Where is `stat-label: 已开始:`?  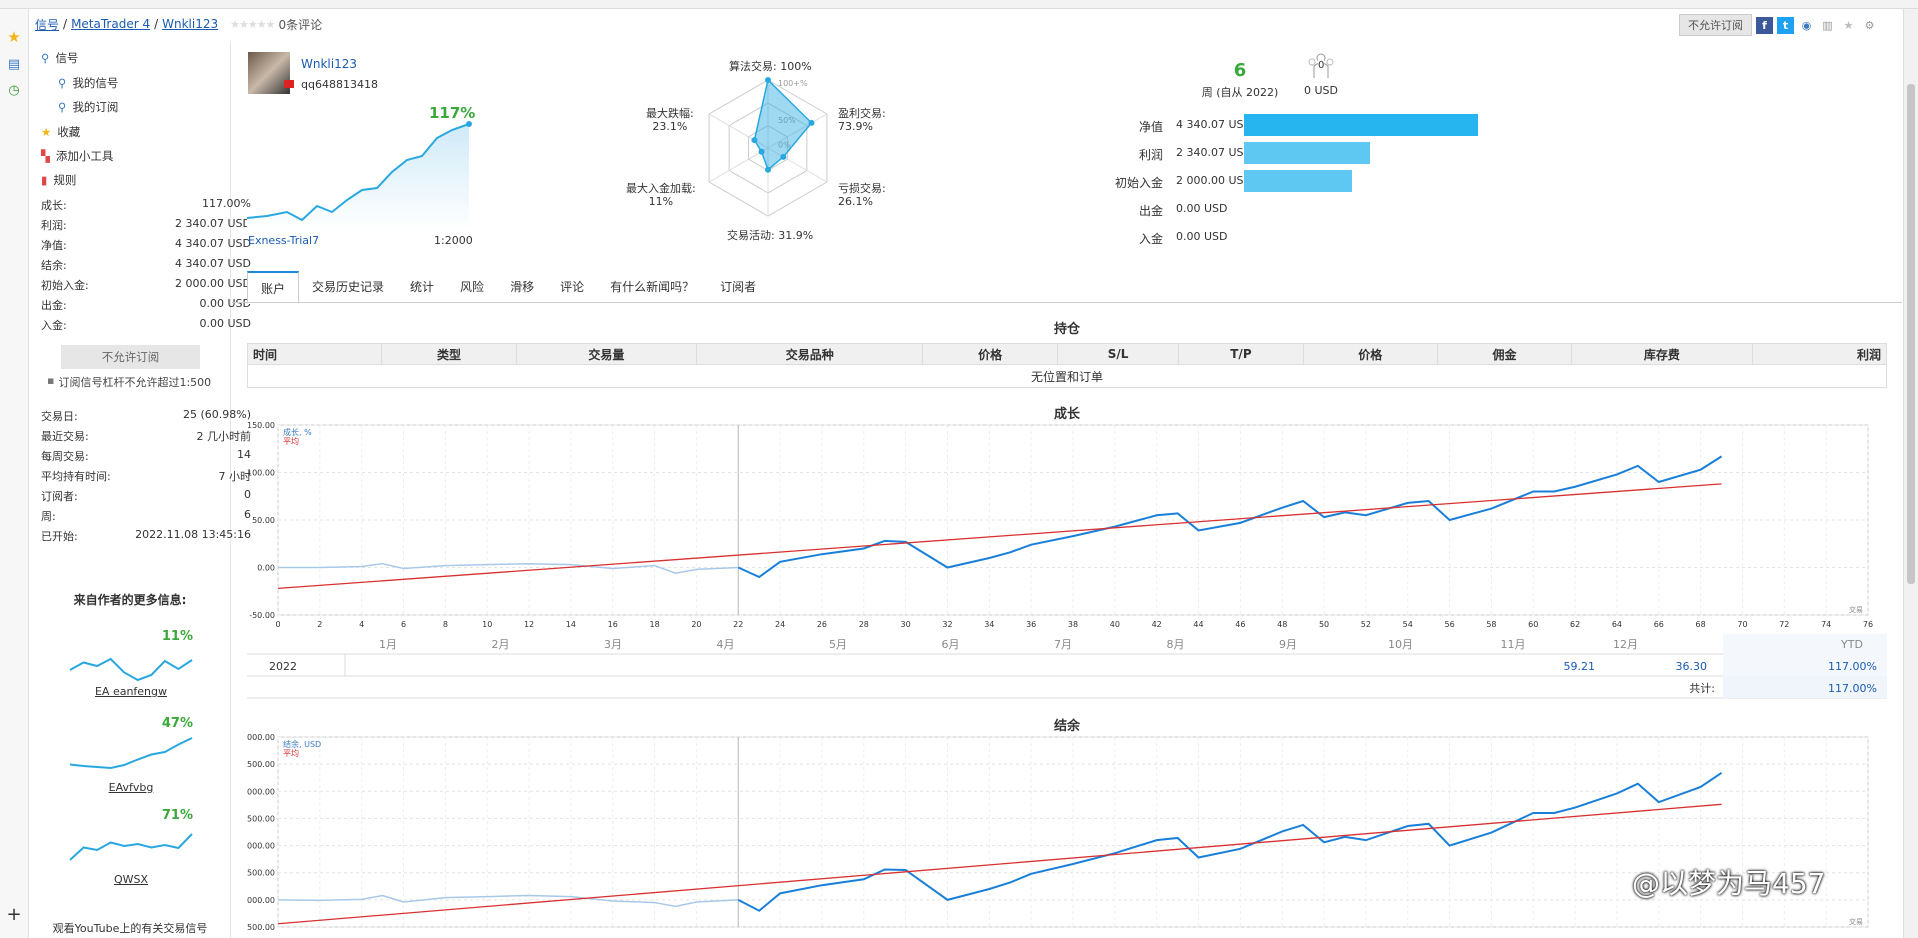
stat-label: 已开始: is located at coordinates (59, 536).